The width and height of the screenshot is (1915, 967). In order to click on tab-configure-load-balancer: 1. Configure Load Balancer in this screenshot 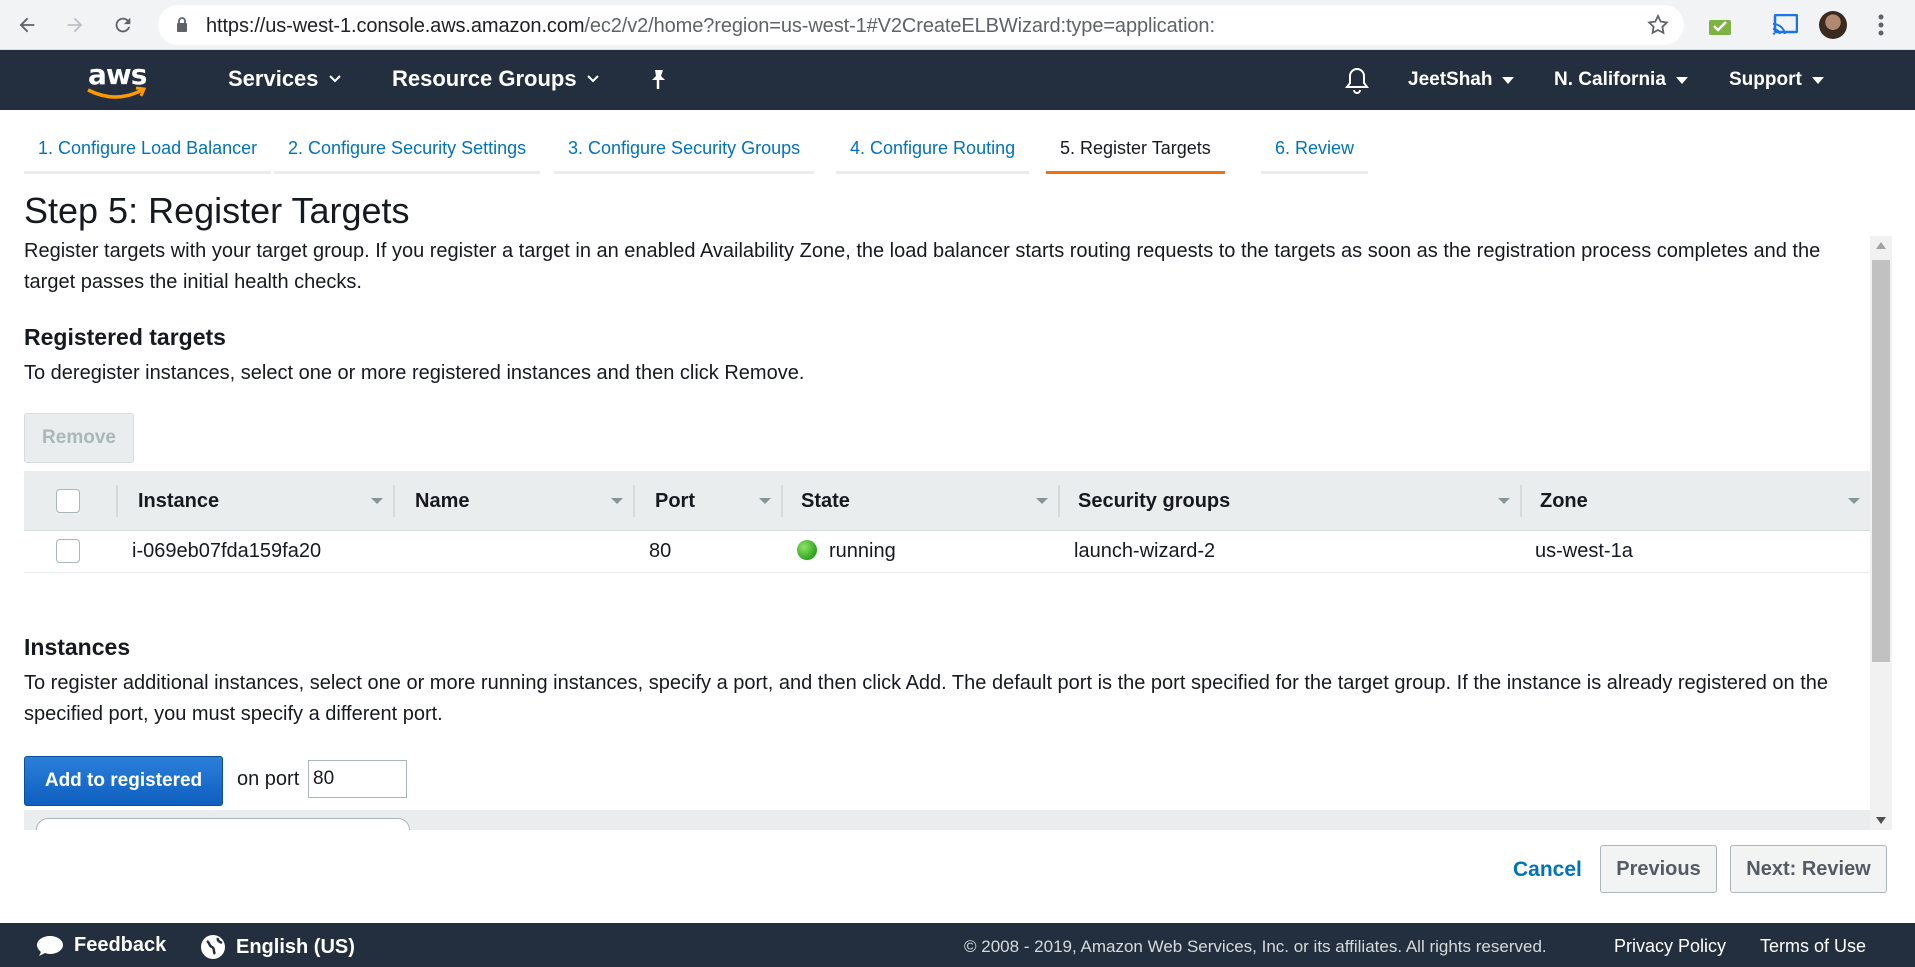, I will do `click(148, 156)`.